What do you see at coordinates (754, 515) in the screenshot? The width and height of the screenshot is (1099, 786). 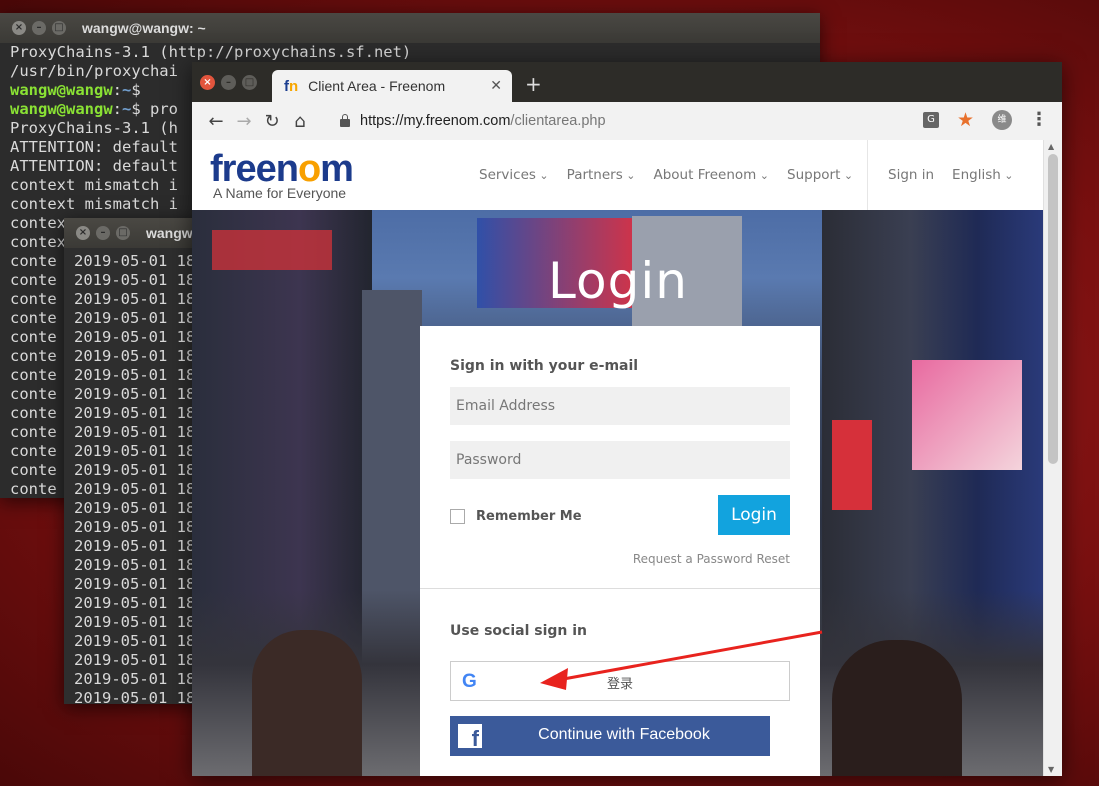 I see `login-button: Login` at bounding box center [754, 515].